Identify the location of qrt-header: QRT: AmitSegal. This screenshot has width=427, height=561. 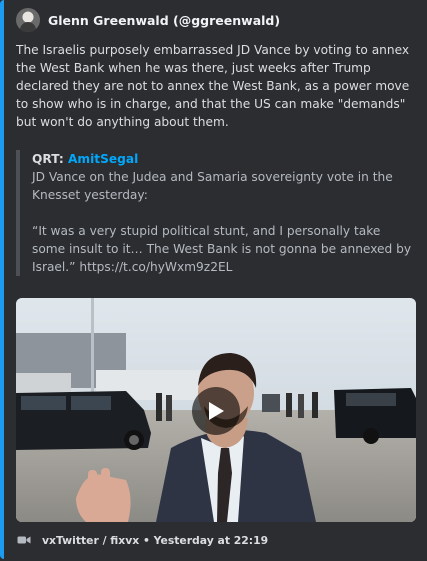
(223, 159).